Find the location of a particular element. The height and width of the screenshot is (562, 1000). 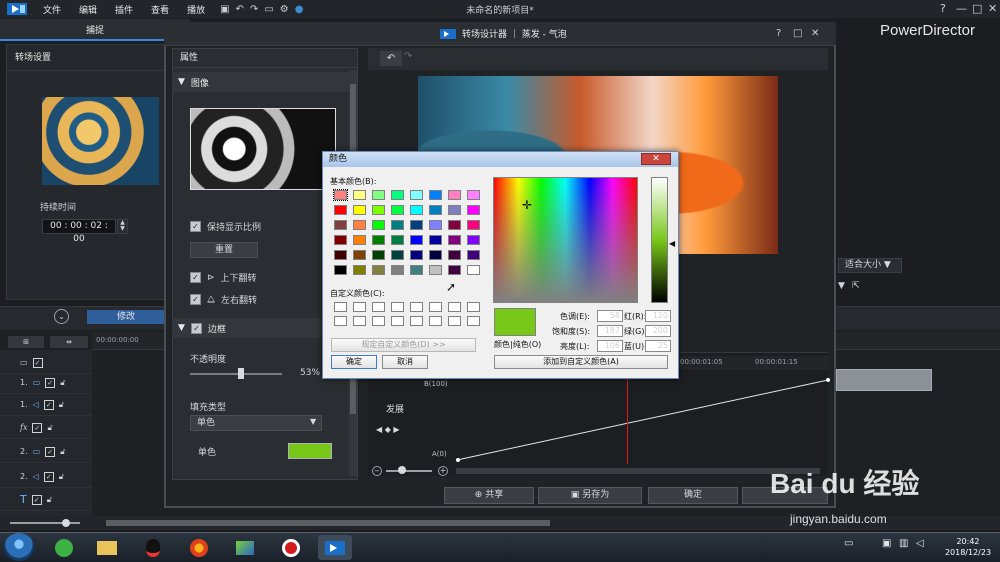

flip-horizontal-checkbox: ✓ ⧋ 左右翻转 is located at coordinates (223, 299).